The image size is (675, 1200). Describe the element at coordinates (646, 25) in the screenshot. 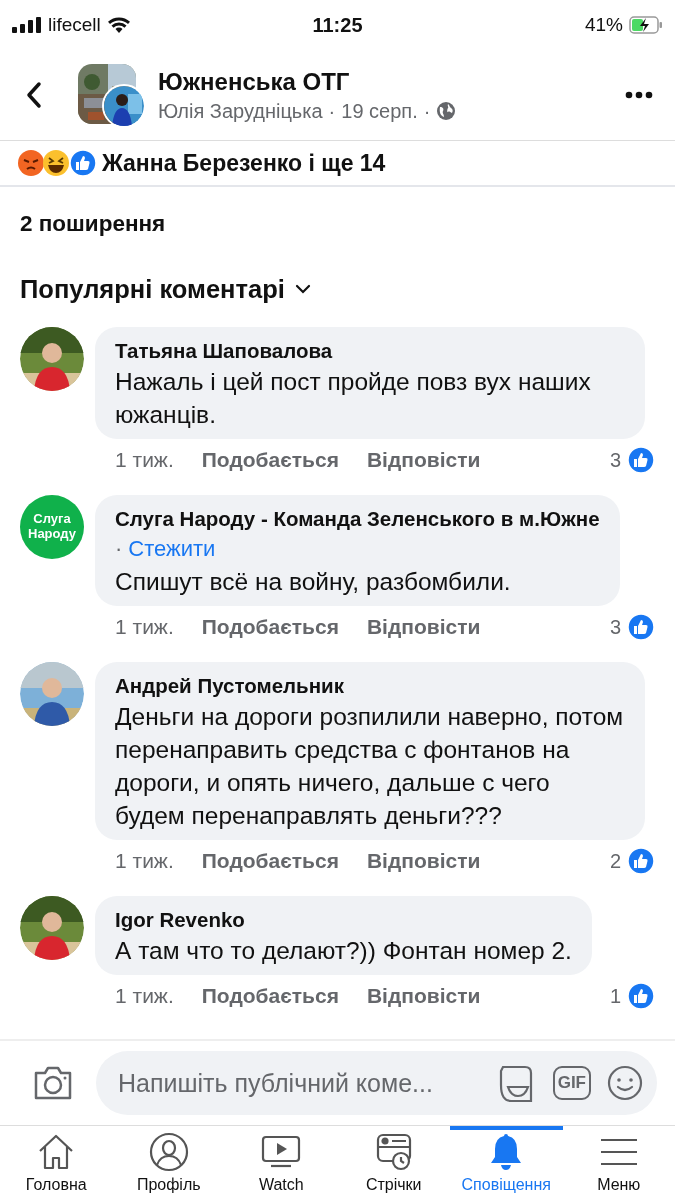

I see `battery-icon` at that location.